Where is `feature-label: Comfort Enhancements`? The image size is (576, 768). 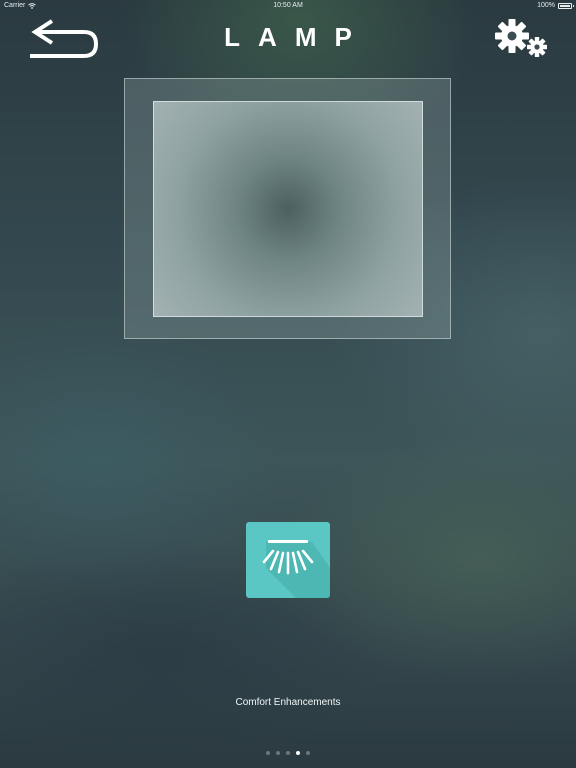 feature-label: Comfort Enhancements is located at coordinates (288, 702).